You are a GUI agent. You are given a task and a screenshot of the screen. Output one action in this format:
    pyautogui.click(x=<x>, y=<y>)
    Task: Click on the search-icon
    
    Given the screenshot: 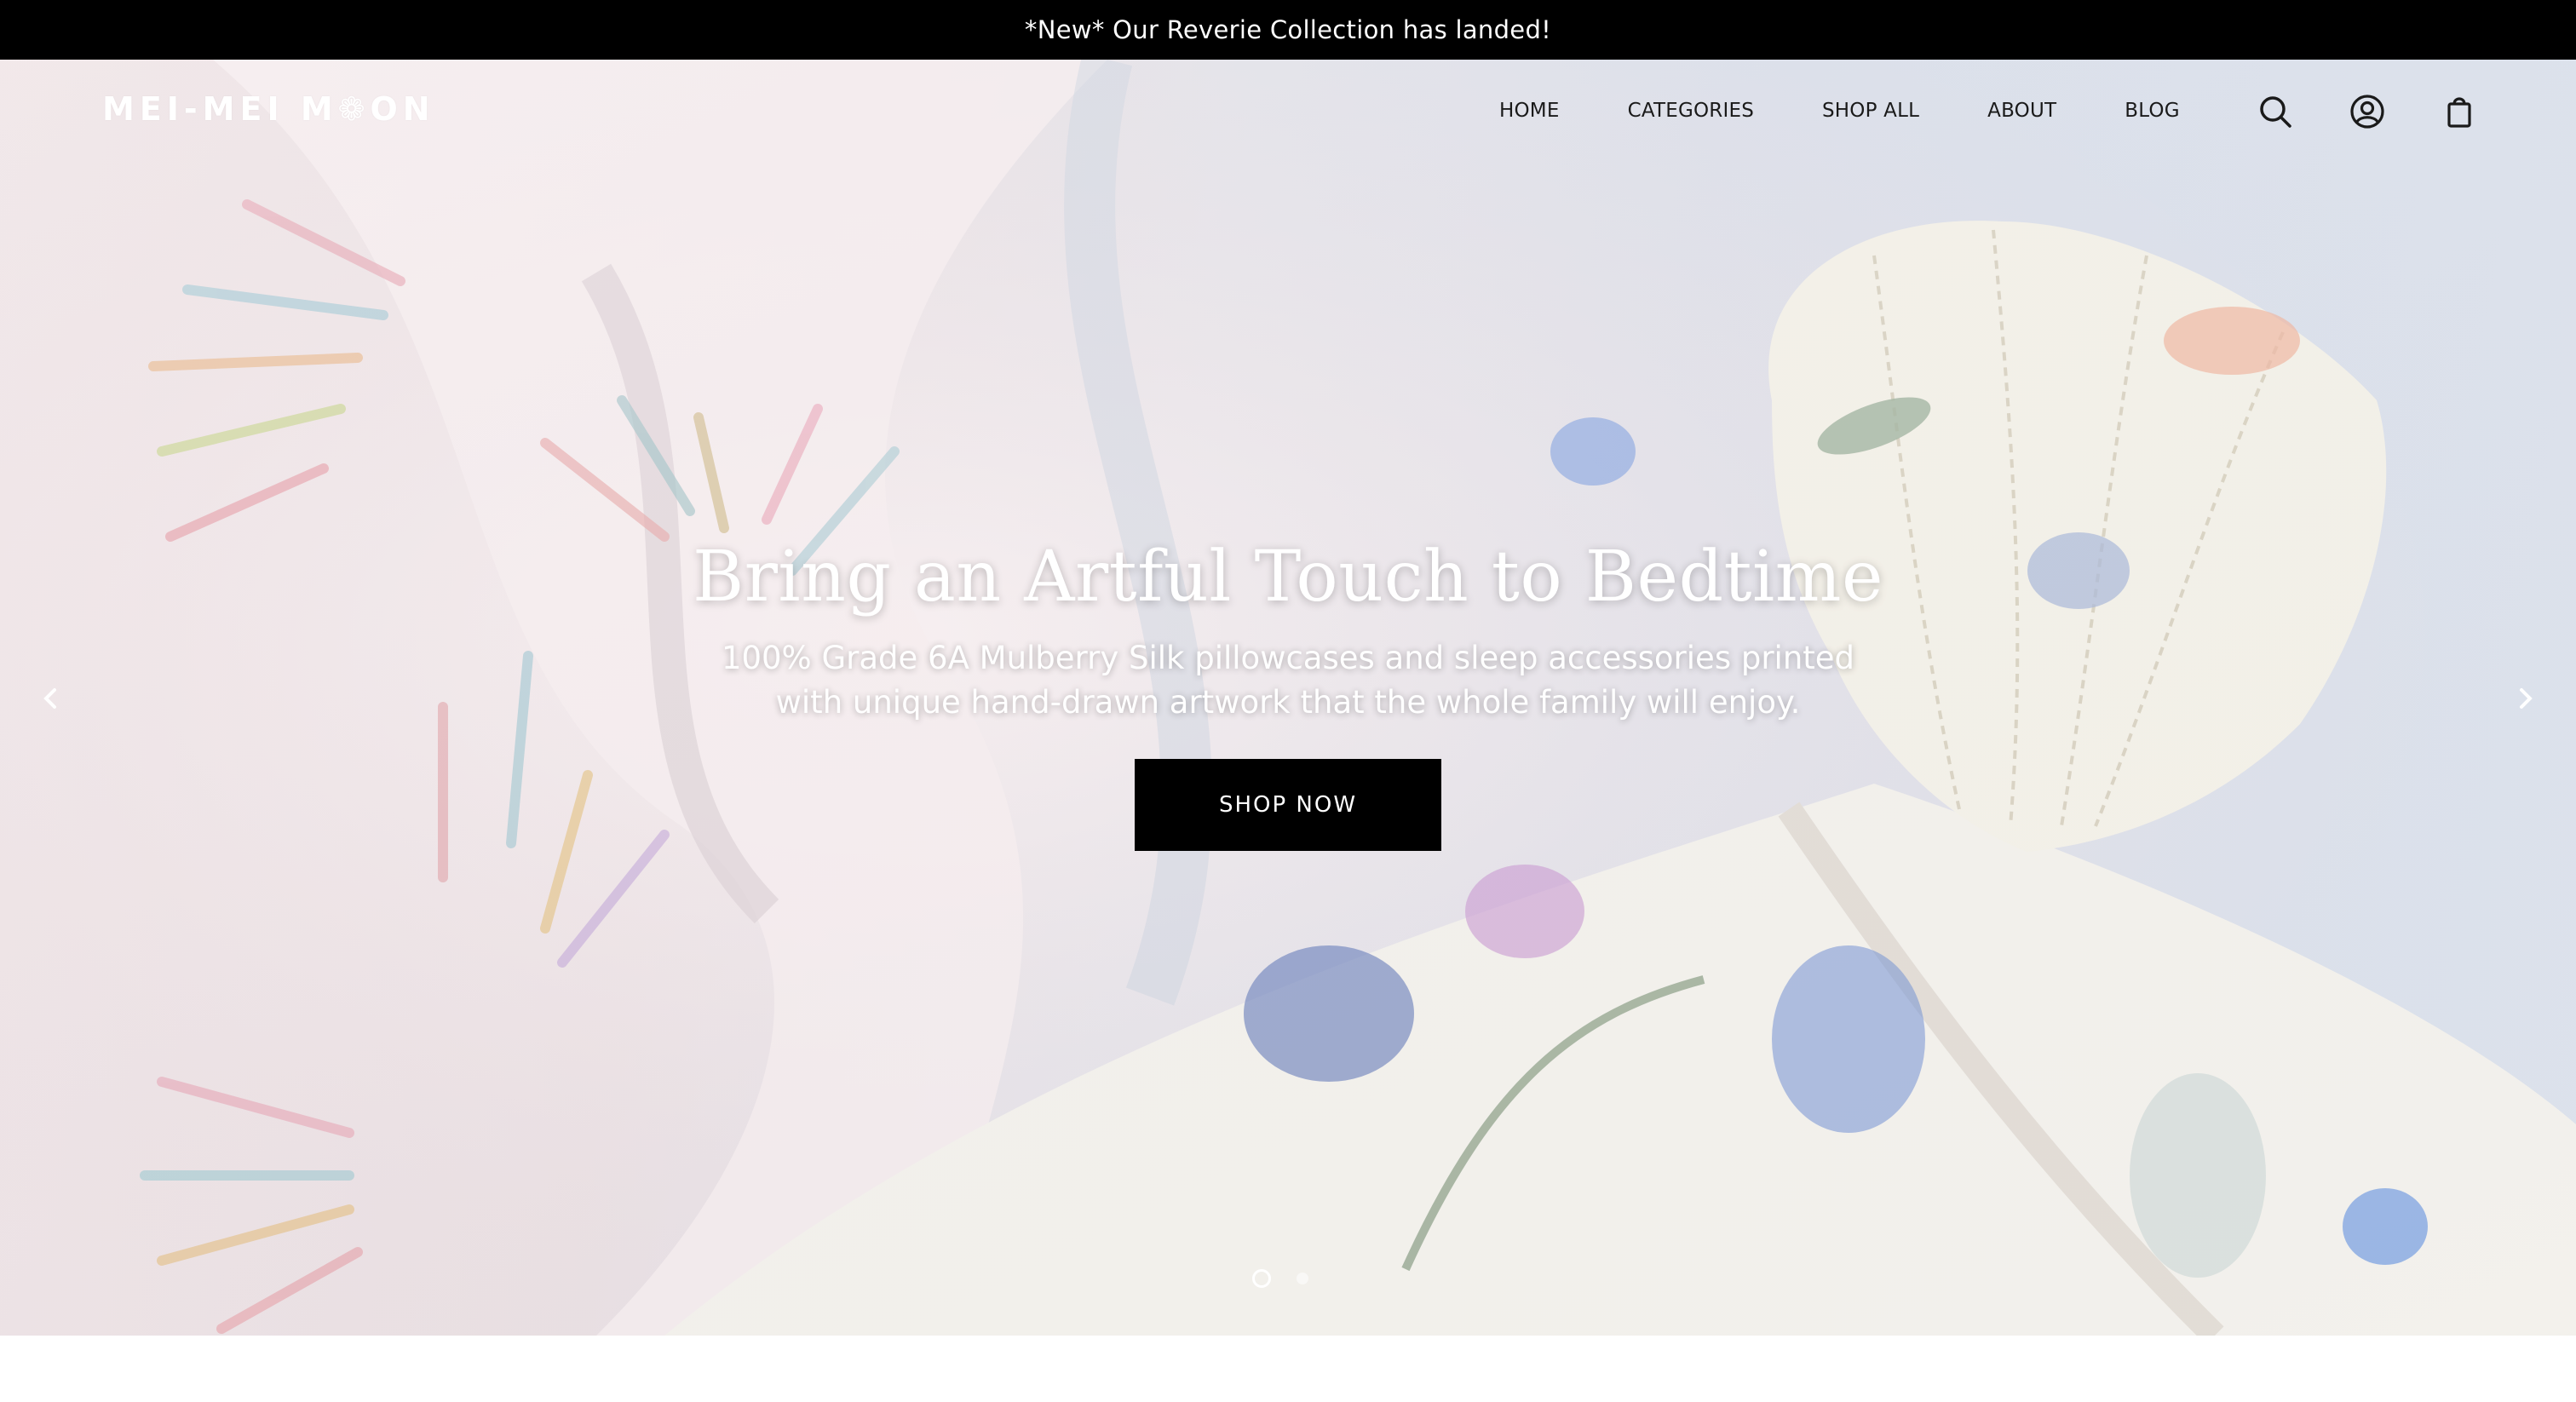 What is the action you would take?
    pyautogui.click(x=2276, y=111)
    